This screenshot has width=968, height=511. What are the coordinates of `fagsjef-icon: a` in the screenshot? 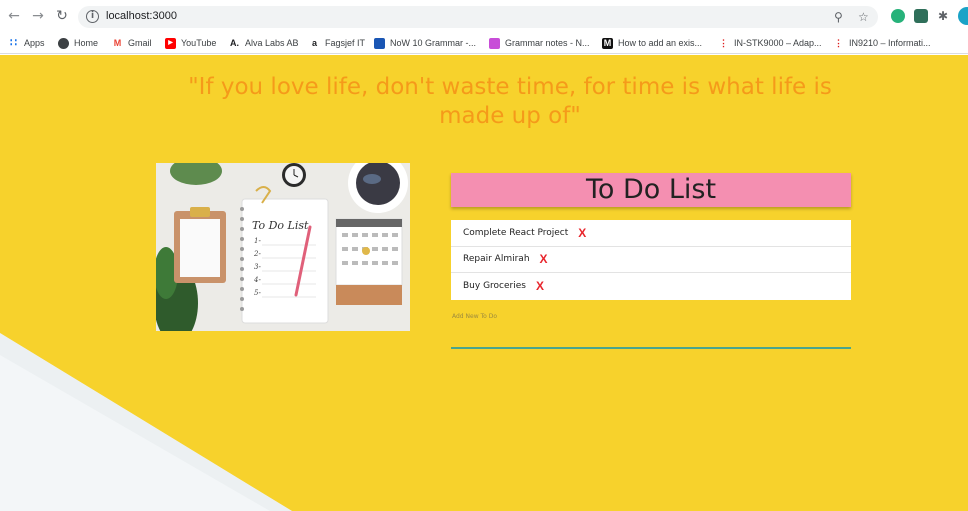 It's located at (314, 42).